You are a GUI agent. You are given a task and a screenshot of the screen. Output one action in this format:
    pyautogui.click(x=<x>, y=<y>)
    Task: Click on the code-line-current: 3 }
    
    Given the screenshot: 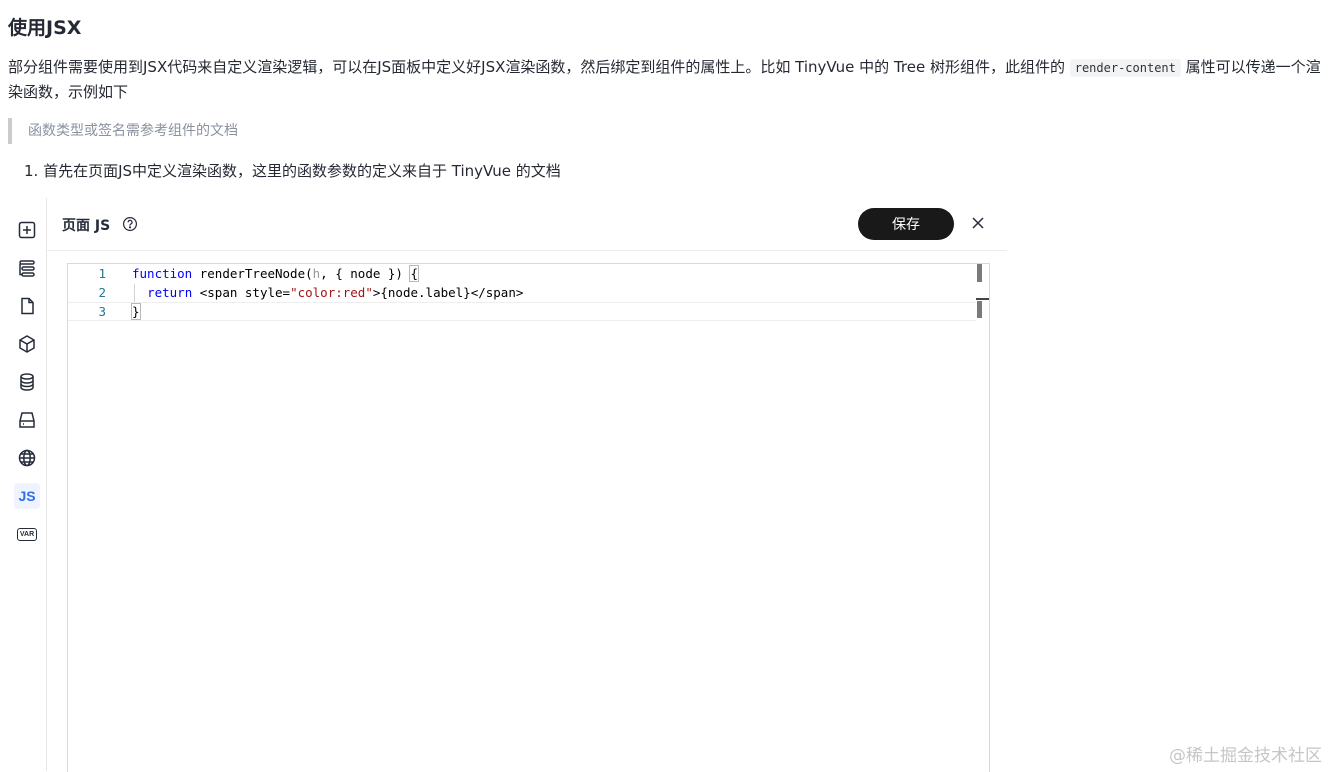 What is the action you would take?
    pyautogui.click(x=522, y=311)
    